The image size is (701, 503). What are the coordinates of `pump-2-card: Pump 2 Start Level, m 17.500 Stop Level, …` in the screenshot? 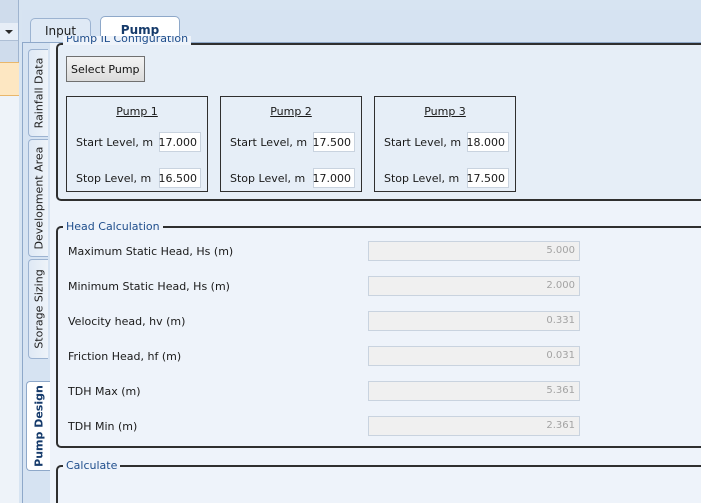 It's located at (291, 144).